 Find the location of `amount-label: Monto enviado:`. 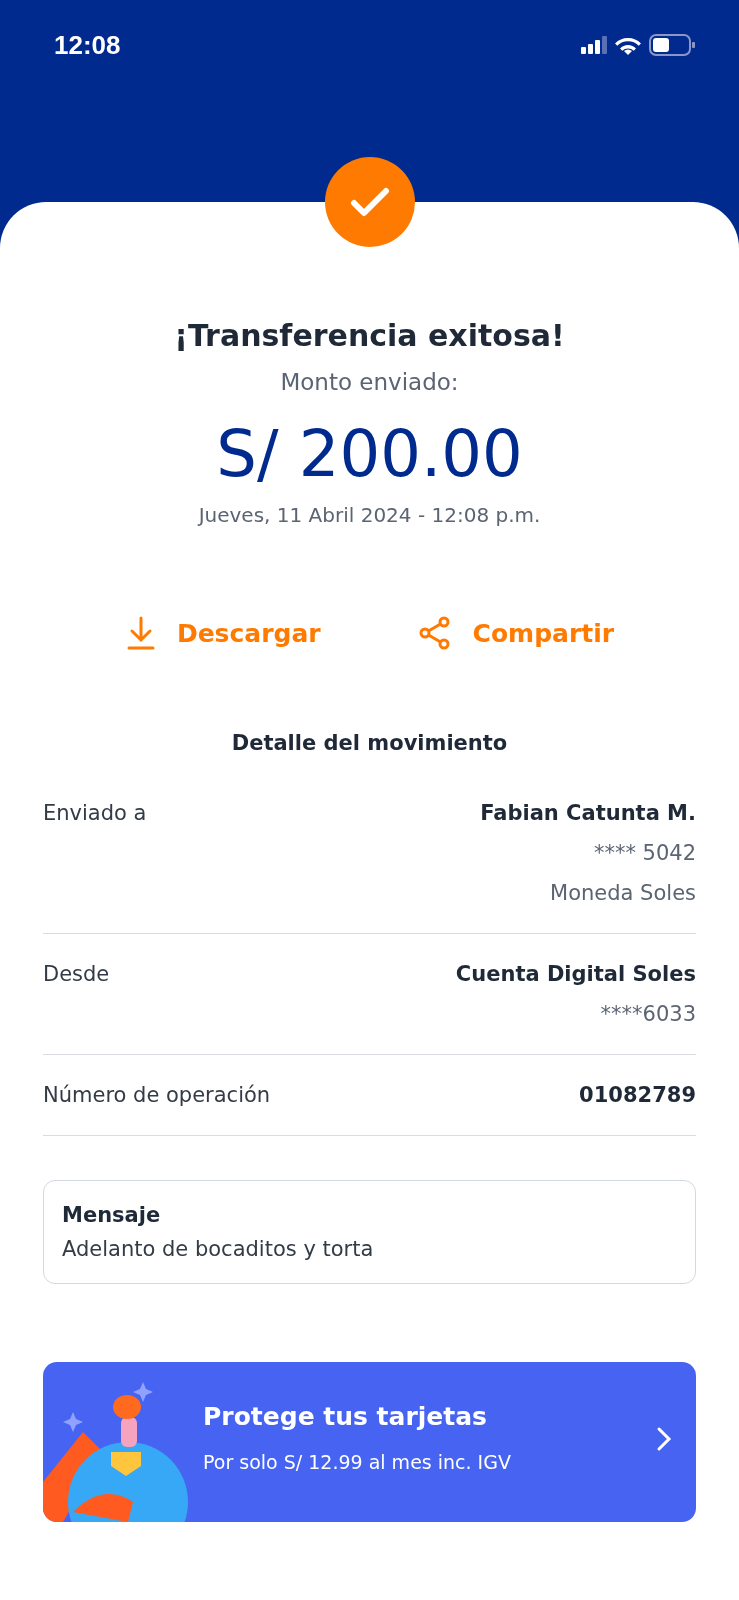

amount-label: Monto enviado: is located at coordinates (369, 382).